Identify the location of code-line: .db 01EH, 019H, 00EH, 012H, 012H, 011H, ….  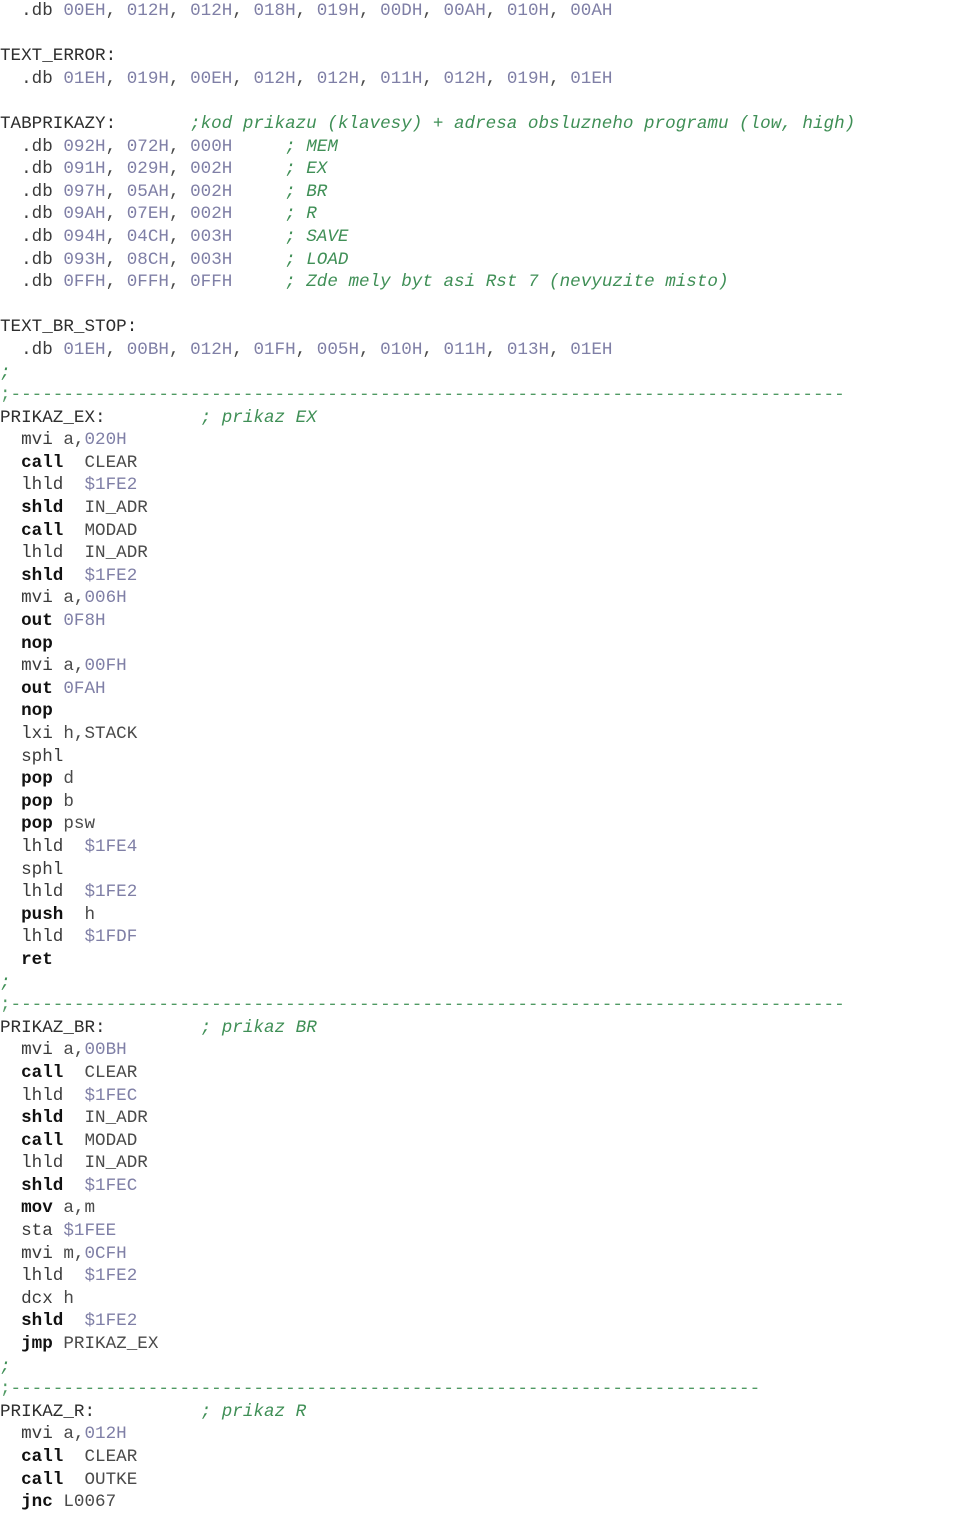
(480, 79).